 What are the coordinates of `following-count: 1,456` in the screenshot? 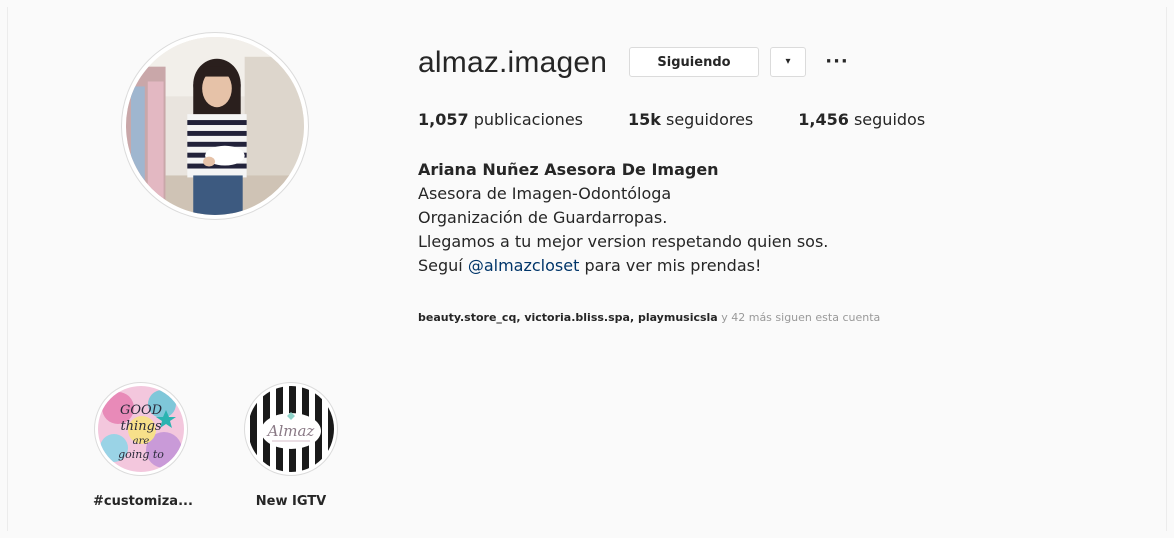 It's located at (823, 119).